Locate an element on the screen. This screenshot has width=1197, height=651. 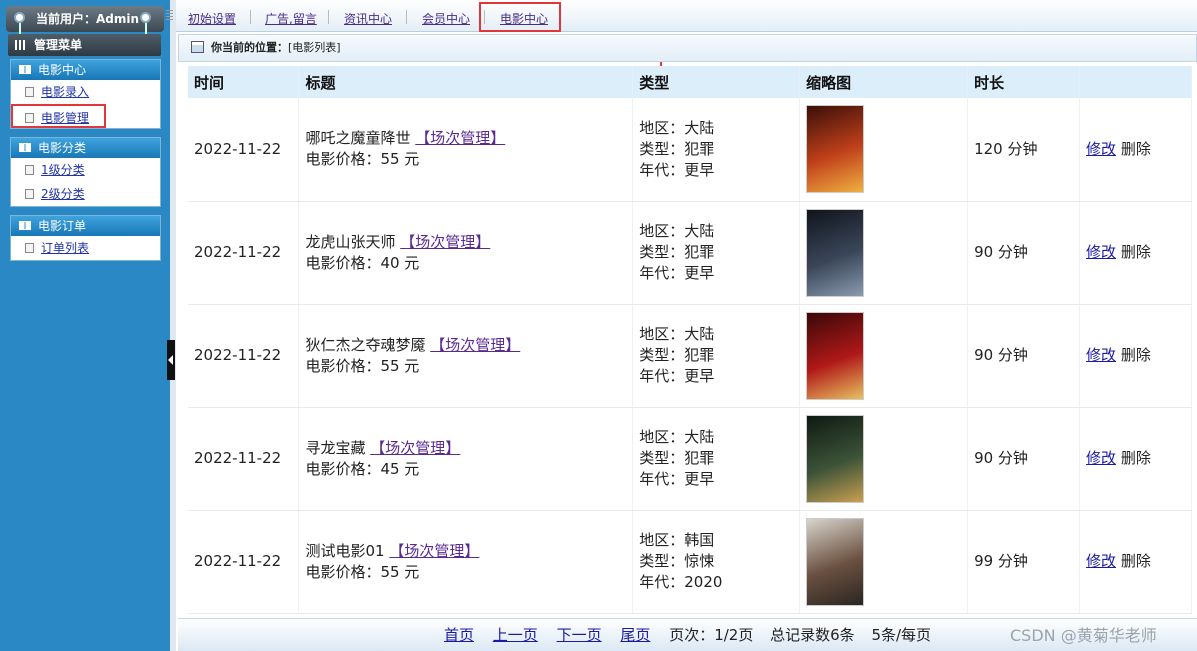
movie-price: 电影价格：45 元 is located at coordinates (362, 468).